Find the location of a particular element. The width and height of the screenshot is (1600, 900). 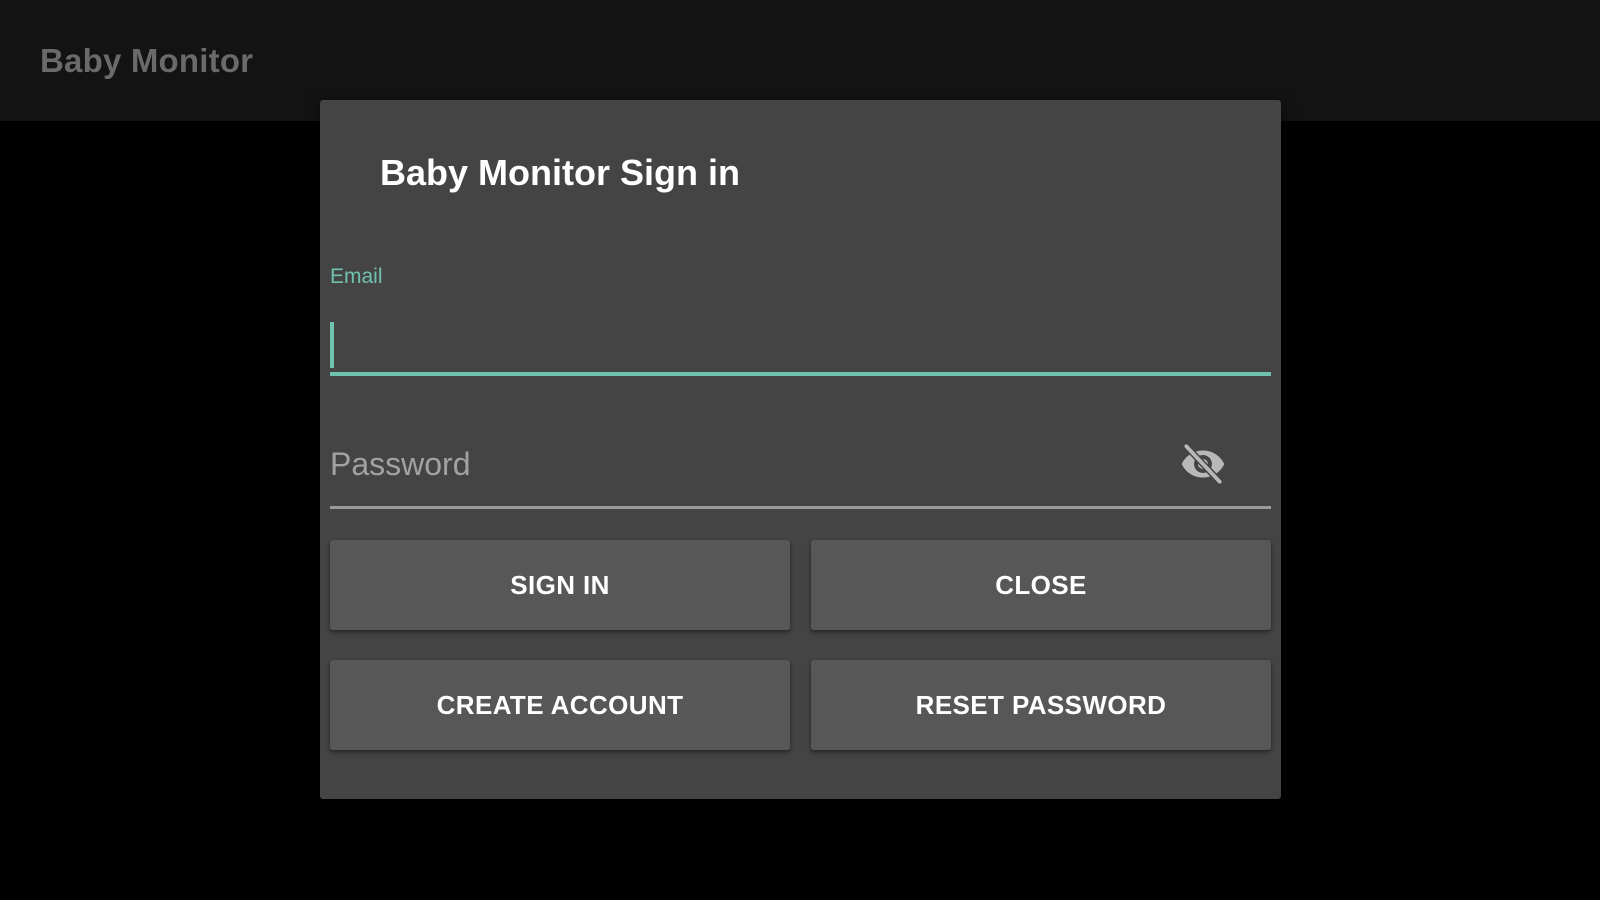

email-label: Email is located at coordinates (356, 276).